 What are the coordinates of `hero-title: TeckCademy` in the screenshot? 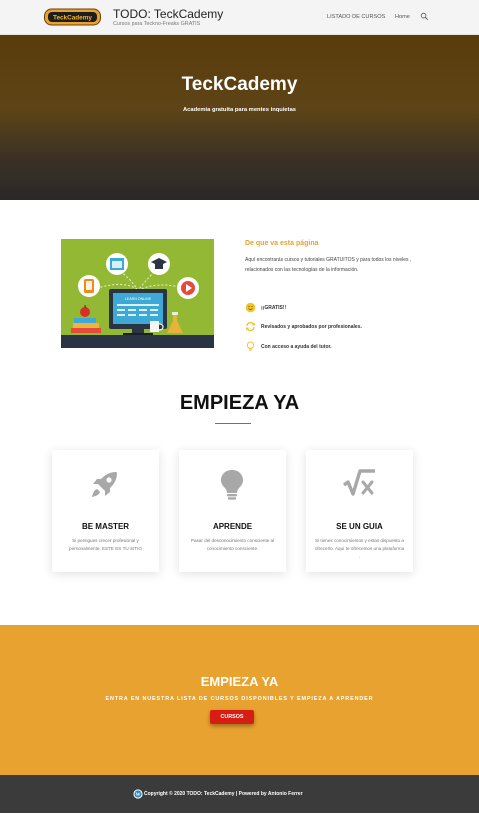 It's located at (239, 84).